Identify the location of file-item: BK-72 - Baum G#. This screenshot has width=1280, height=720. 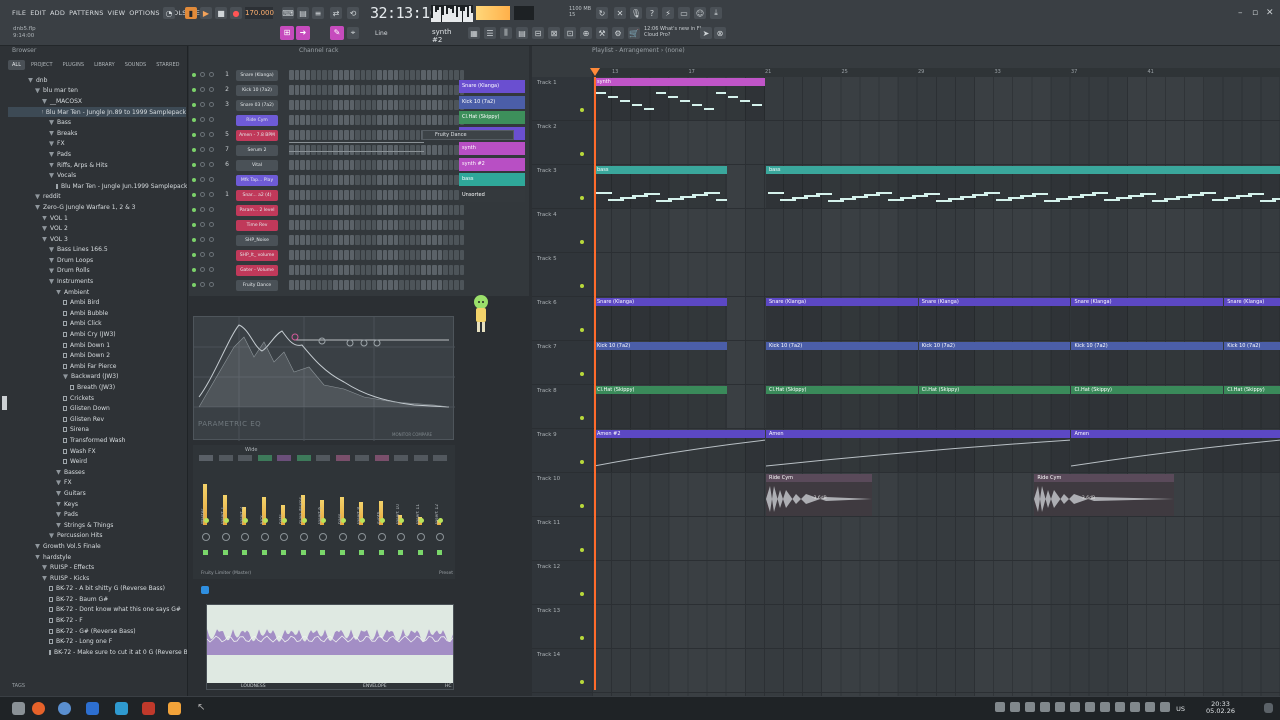
(97, 599).